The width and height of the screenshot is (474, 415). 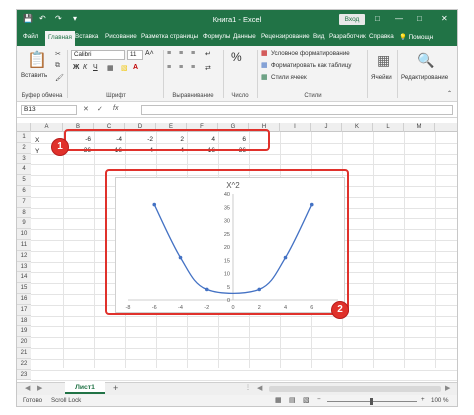 I want to click on row-header-8: 8, so click(x=24, y=213).